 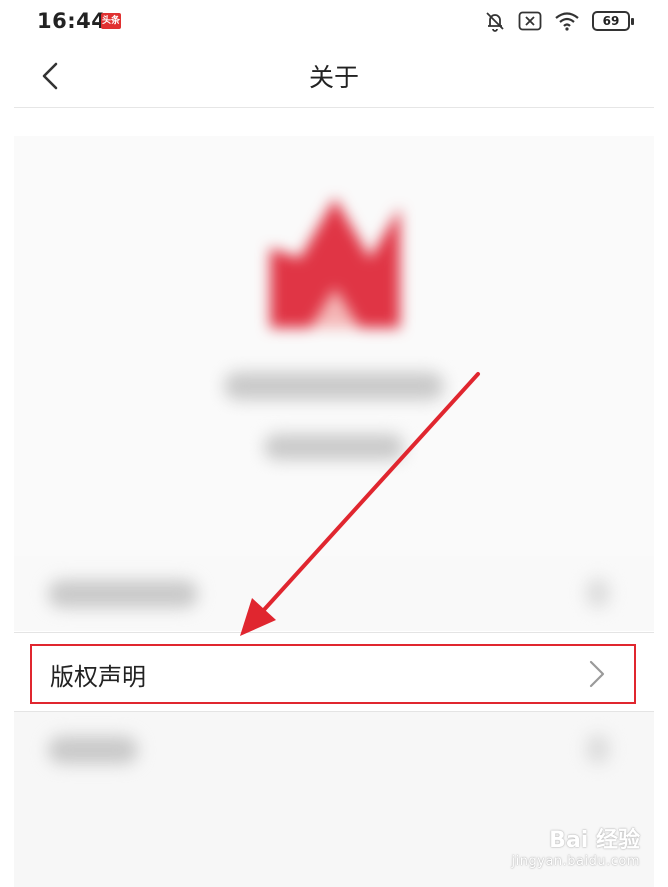 I want to click on battery-icon: 69, so click(x=613, y=21).